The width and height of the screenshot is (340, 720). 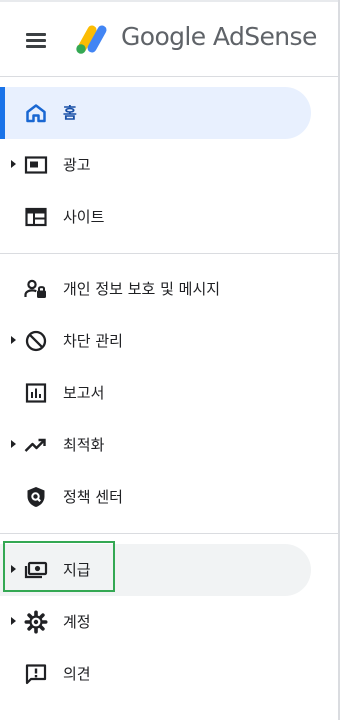 What do you see at coordinates (169, 622) in the screenshot?
I see `nav-item-account: 계정` at bounding box center [169, 622].